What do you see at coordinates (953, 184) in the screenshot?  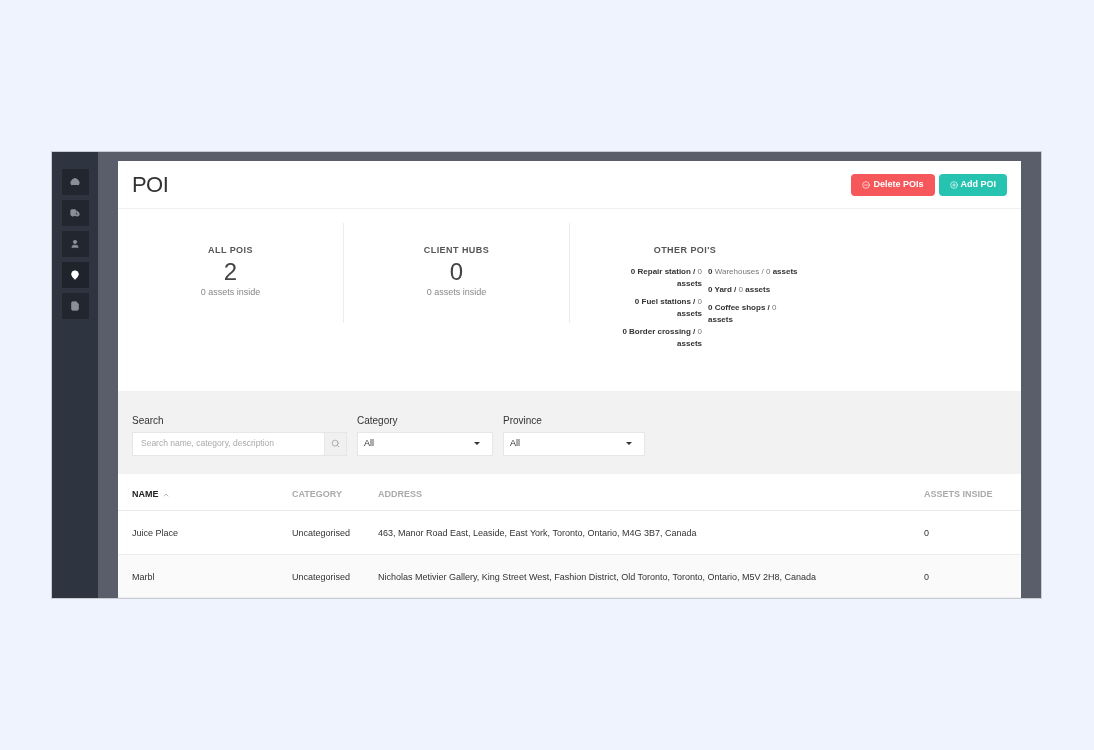 I see `plus-circle-icon` at bounding box center [953, 184].